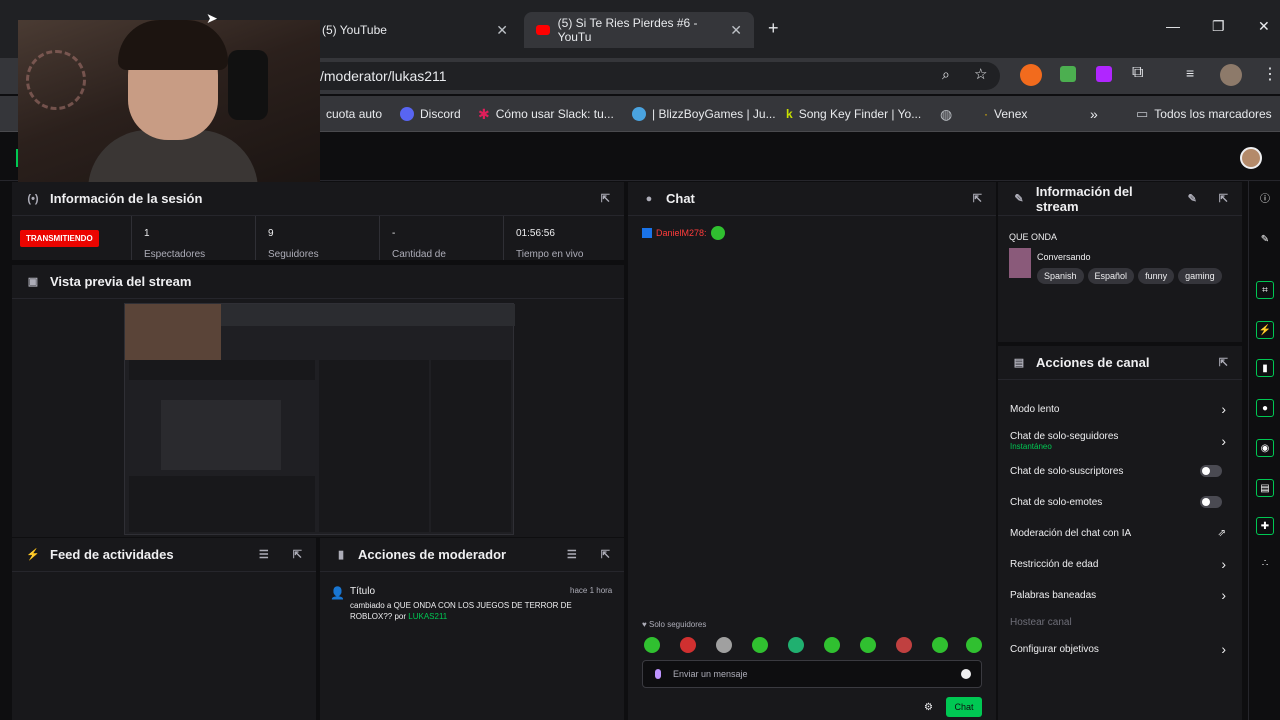 The image size is (1280, 720). What do you see at coordinates (543, 30) in the screenshot?
I see `youtube-icon` at bounding box center [543, 30].